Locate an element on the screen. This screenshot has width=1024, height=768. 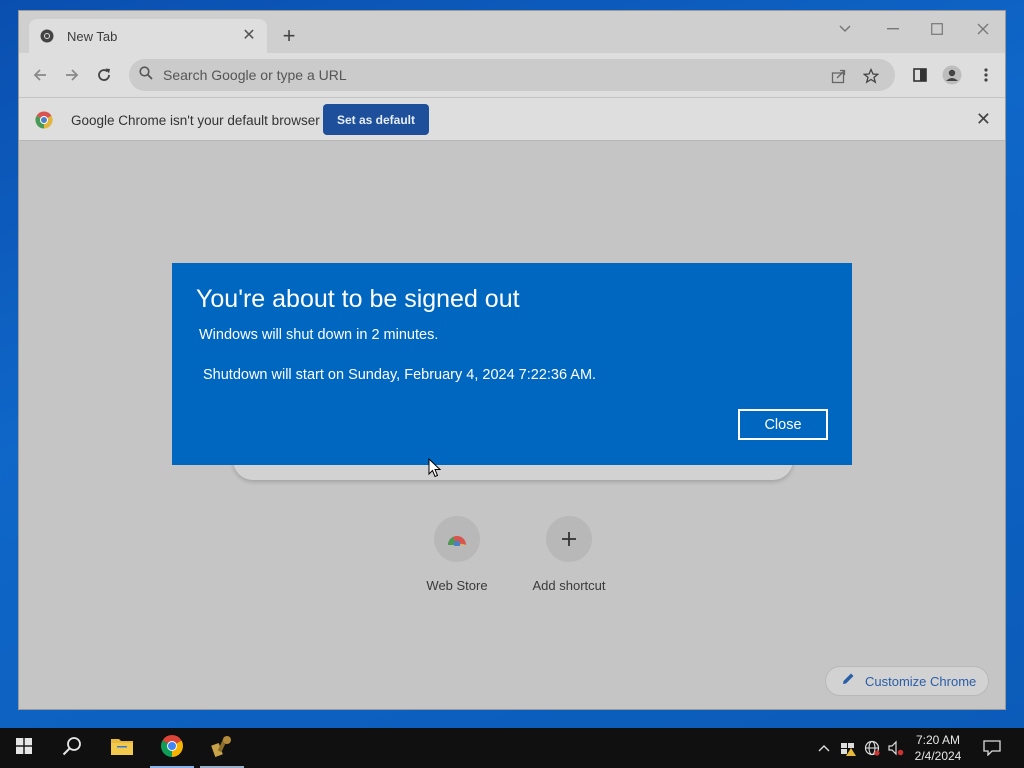
infobar-close-icon: ✕ is located at coordinates (983, 119).